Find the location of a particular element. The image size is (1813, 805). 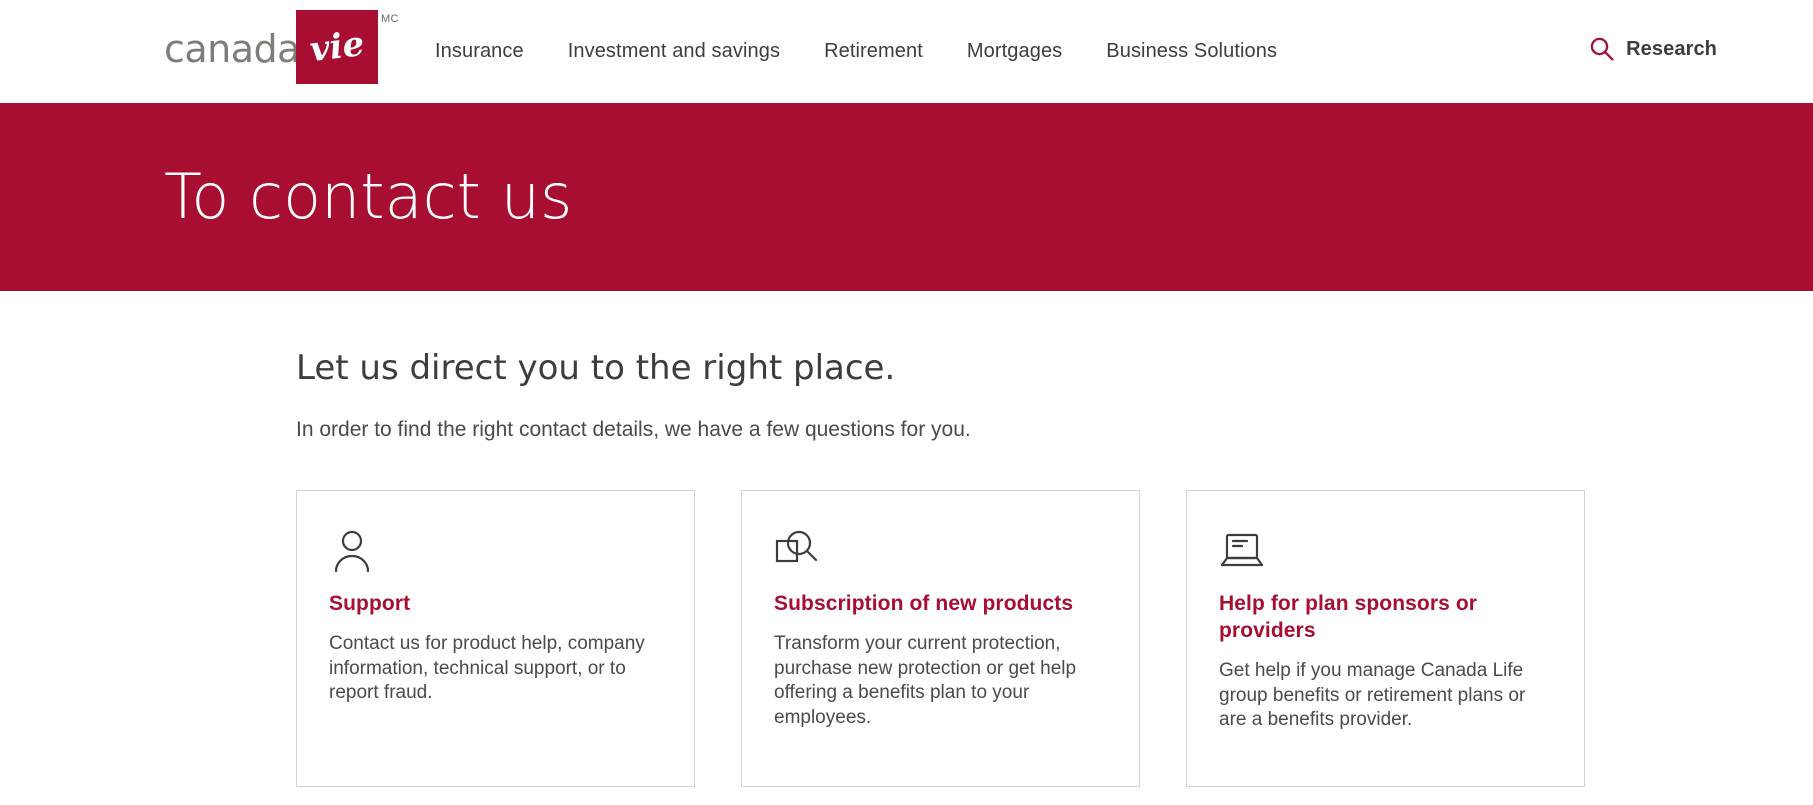

search-icon is located at coordinates (1602, 49).